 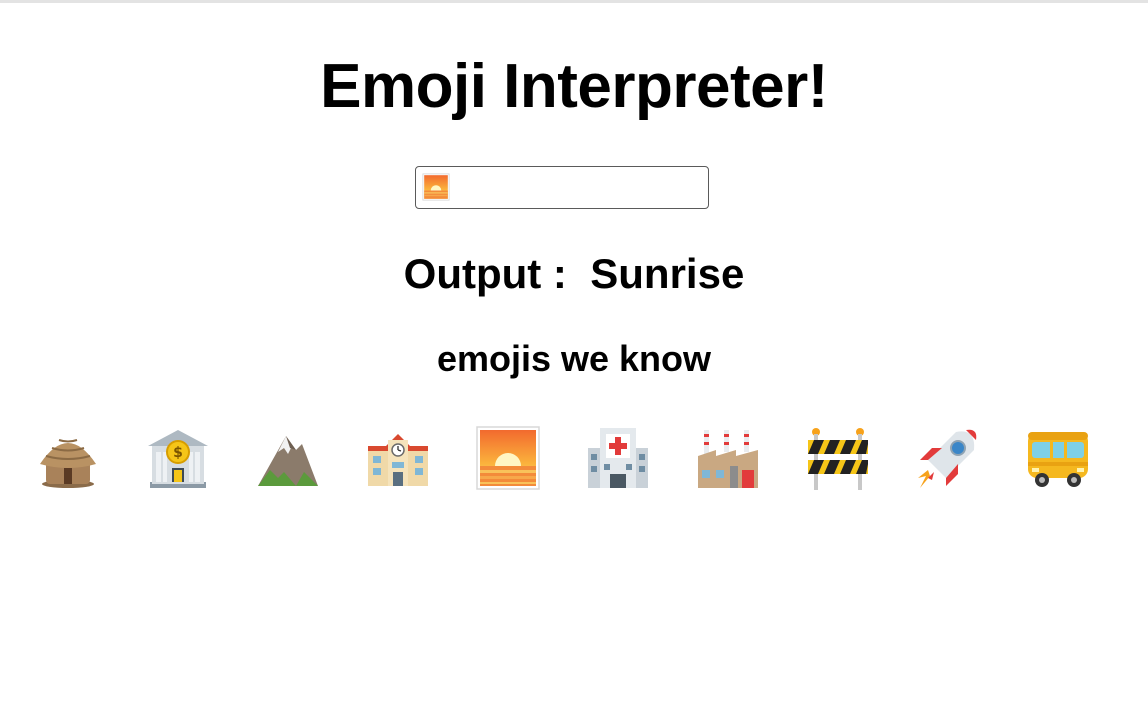 I want to click on rocket-icon, so click(x=947, y=458).